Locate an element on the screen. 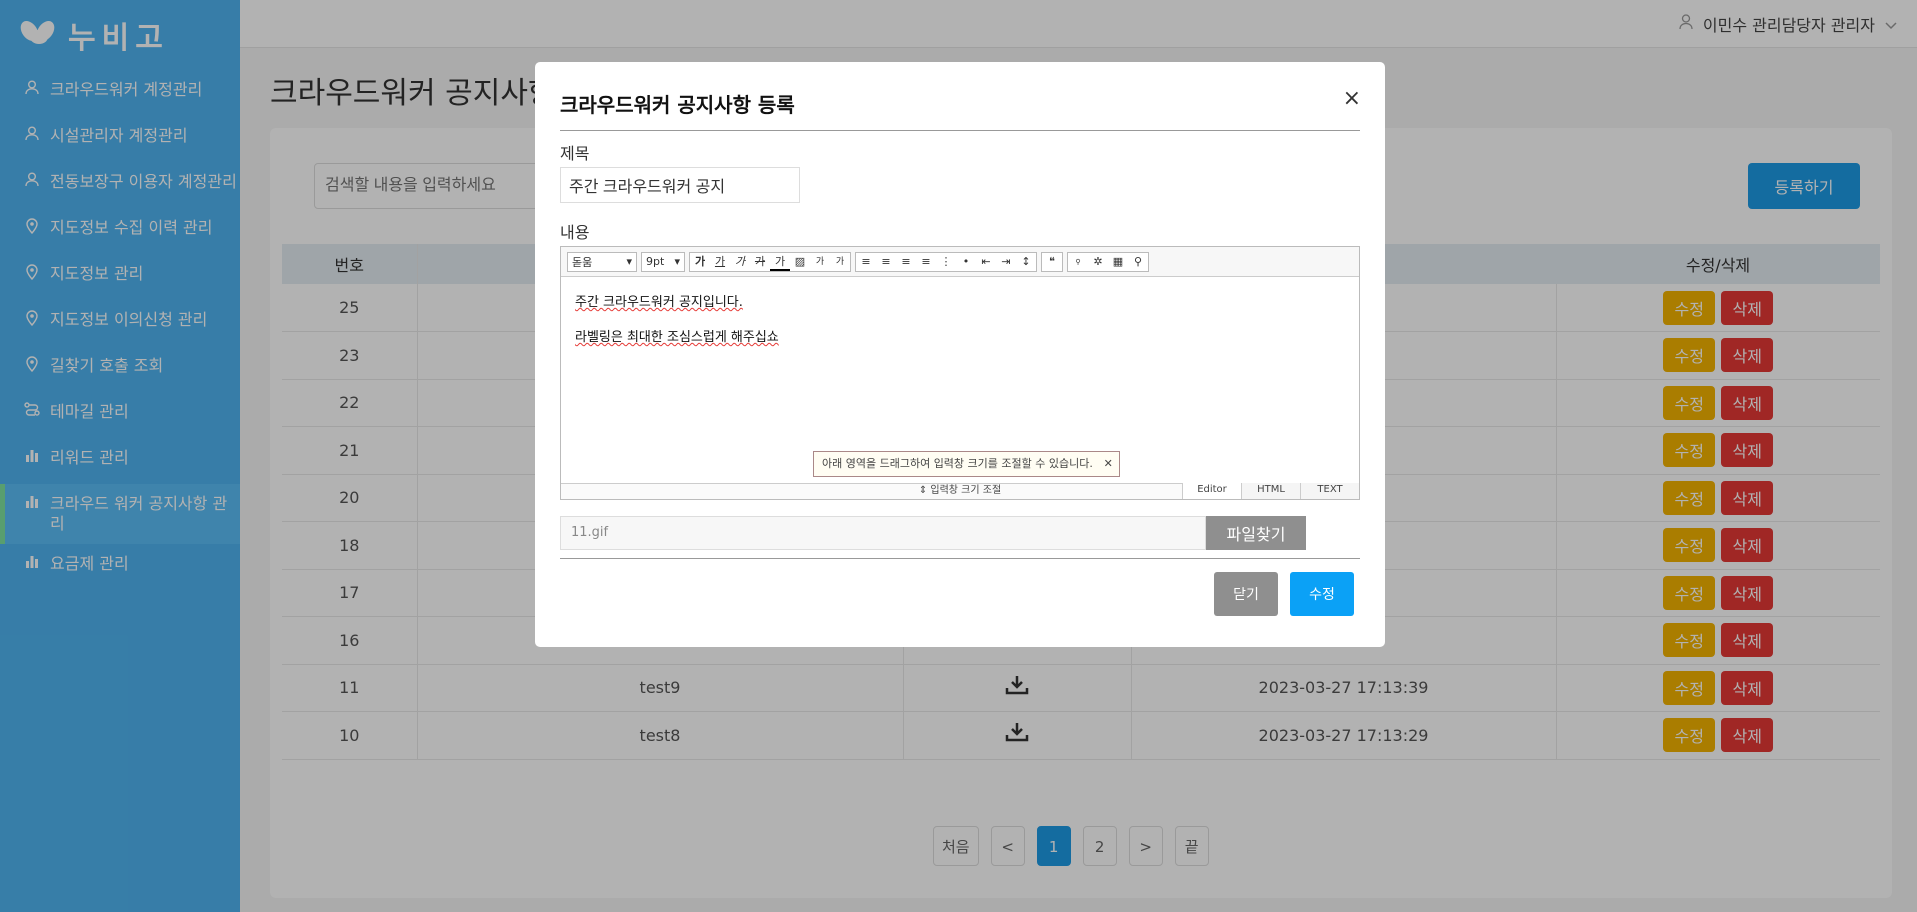  strikethrough-button: 가 is located at coordinates (760, 262).